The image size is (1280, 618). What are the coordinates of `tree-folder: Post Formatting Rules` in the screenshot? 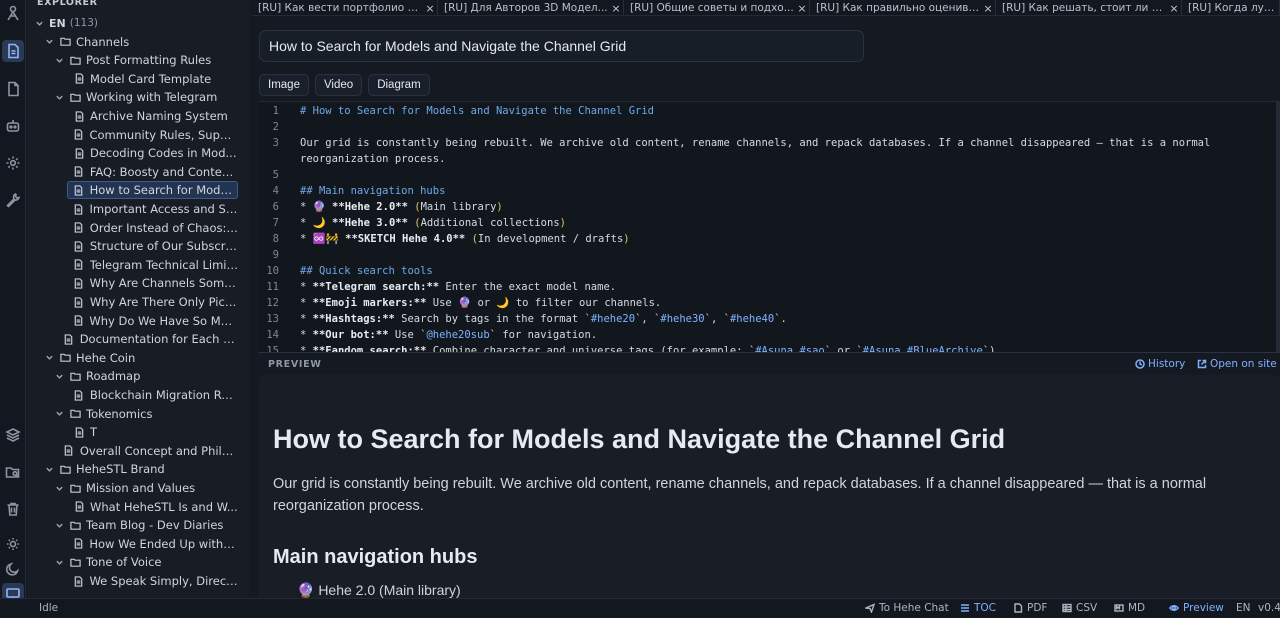 It's located at (145, 60).